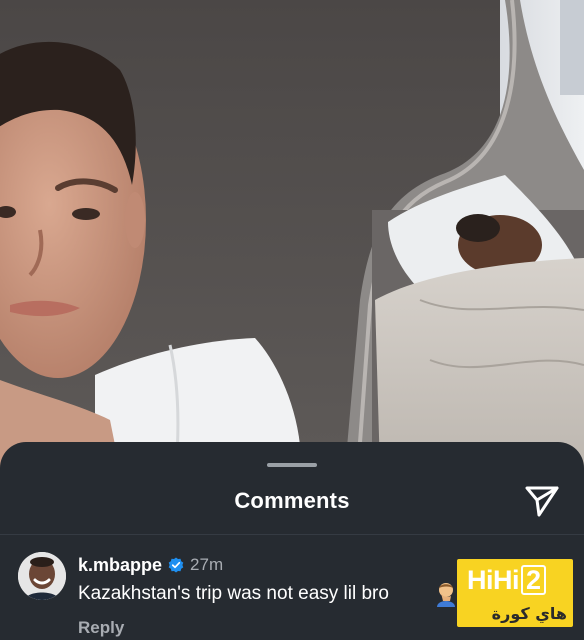 The width and height of the screenshot is (584, 640). I want to click on hihi2-watermark-logo: HiHi 2 هاي كورة, so click(515, 593).